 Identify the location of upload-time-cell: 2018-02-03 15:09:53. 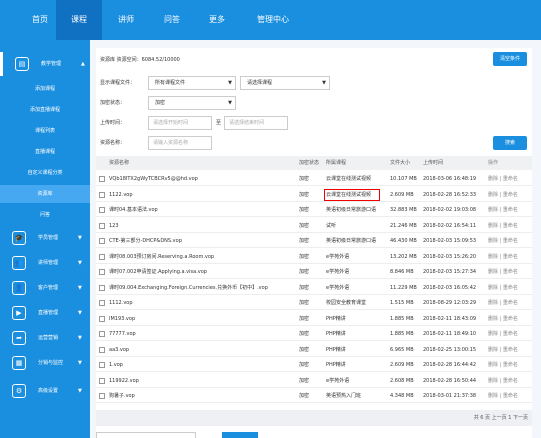
(450, 241).